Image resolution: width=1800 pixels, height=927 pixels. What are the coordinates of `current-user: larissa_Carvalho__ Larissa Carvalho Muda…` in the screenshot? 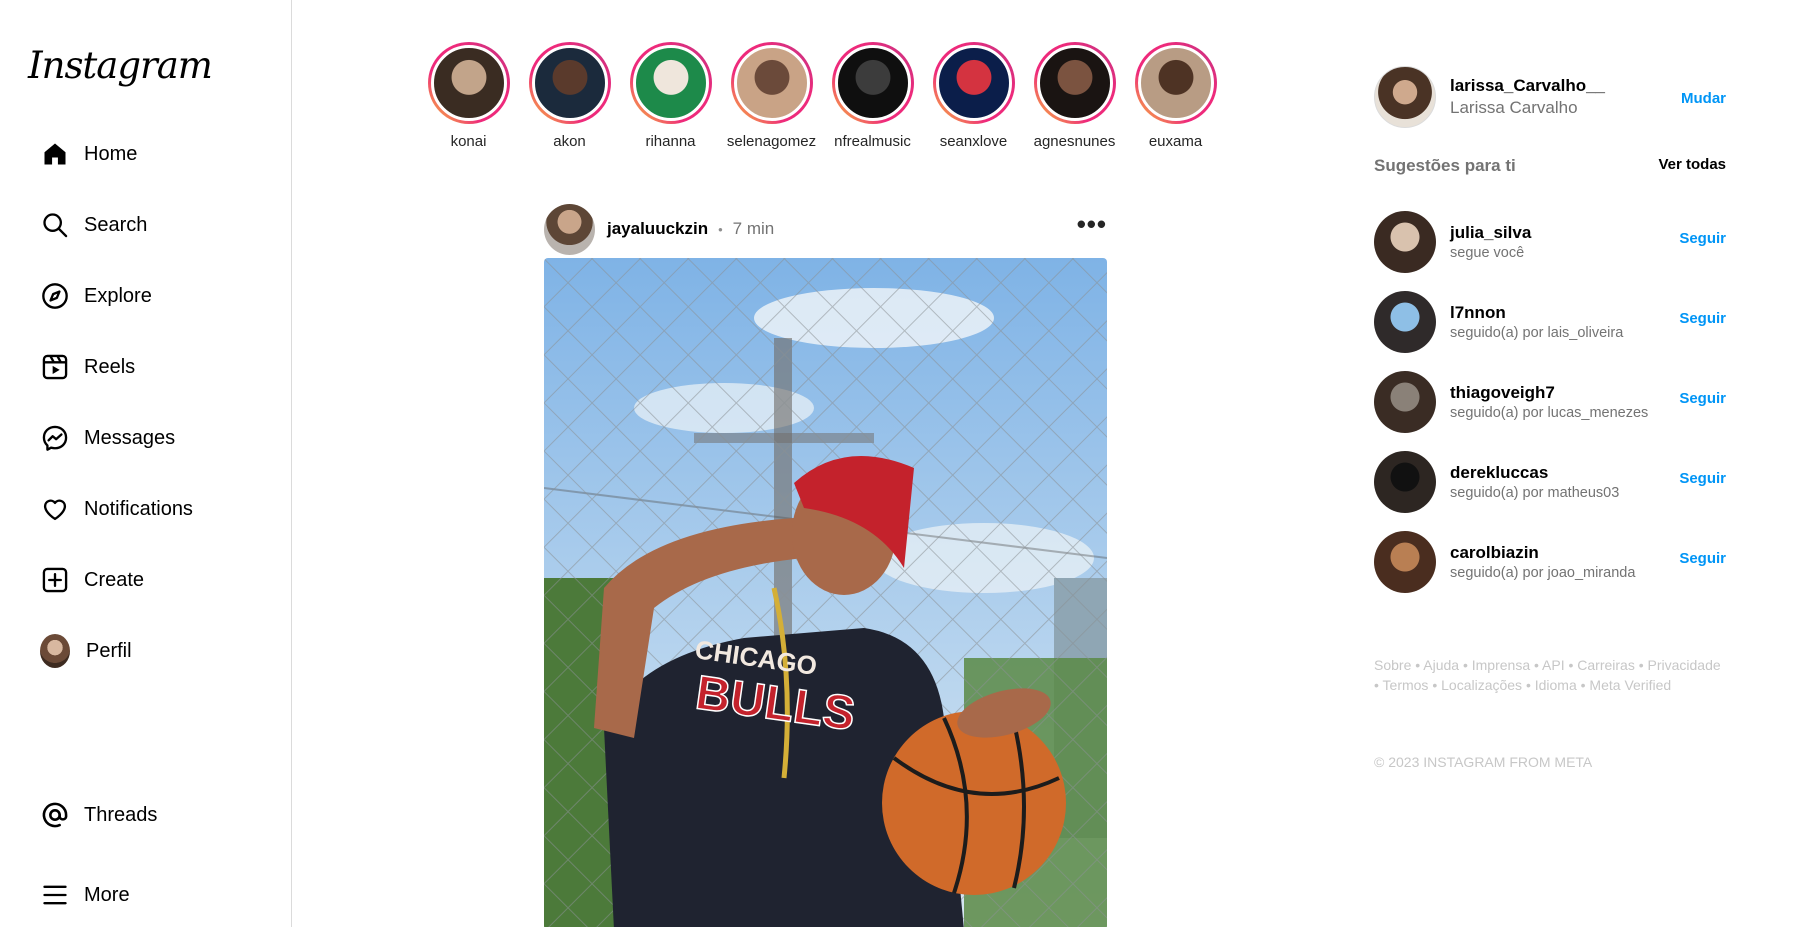 It's located at (1550, 97).